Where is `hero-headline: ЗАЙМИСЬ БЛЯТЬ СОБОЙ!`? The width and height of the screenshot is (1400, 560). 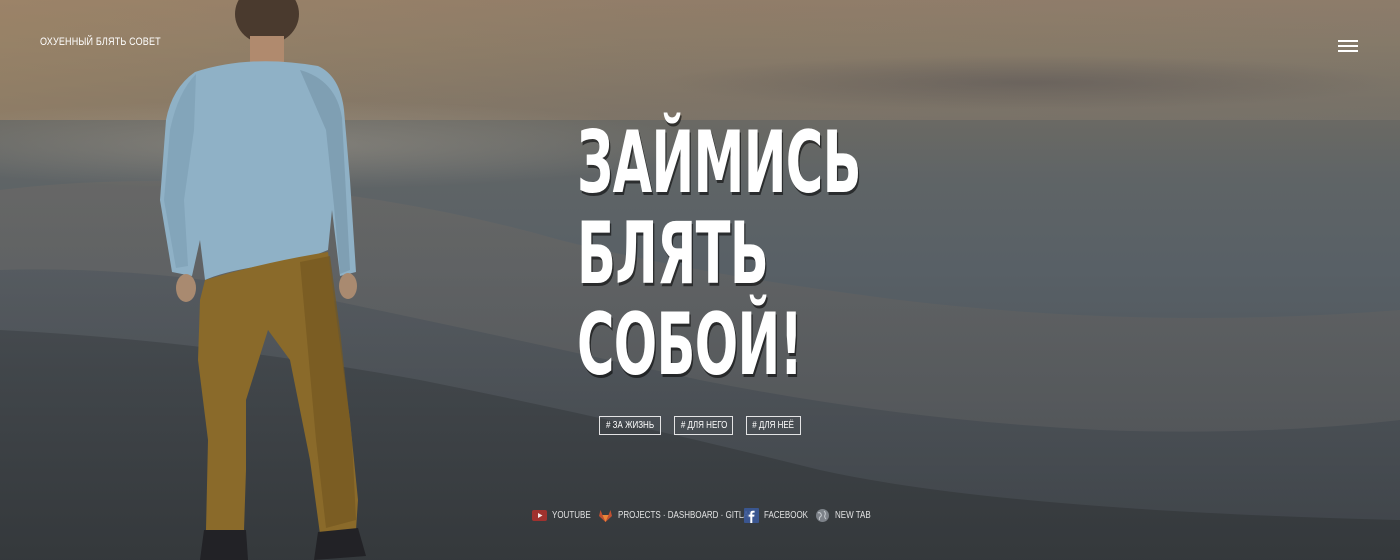 hero-headline: ЗАЙМИСЬ БЛЯТЬ СОБОЙ! is located at coordinates (719, 254).